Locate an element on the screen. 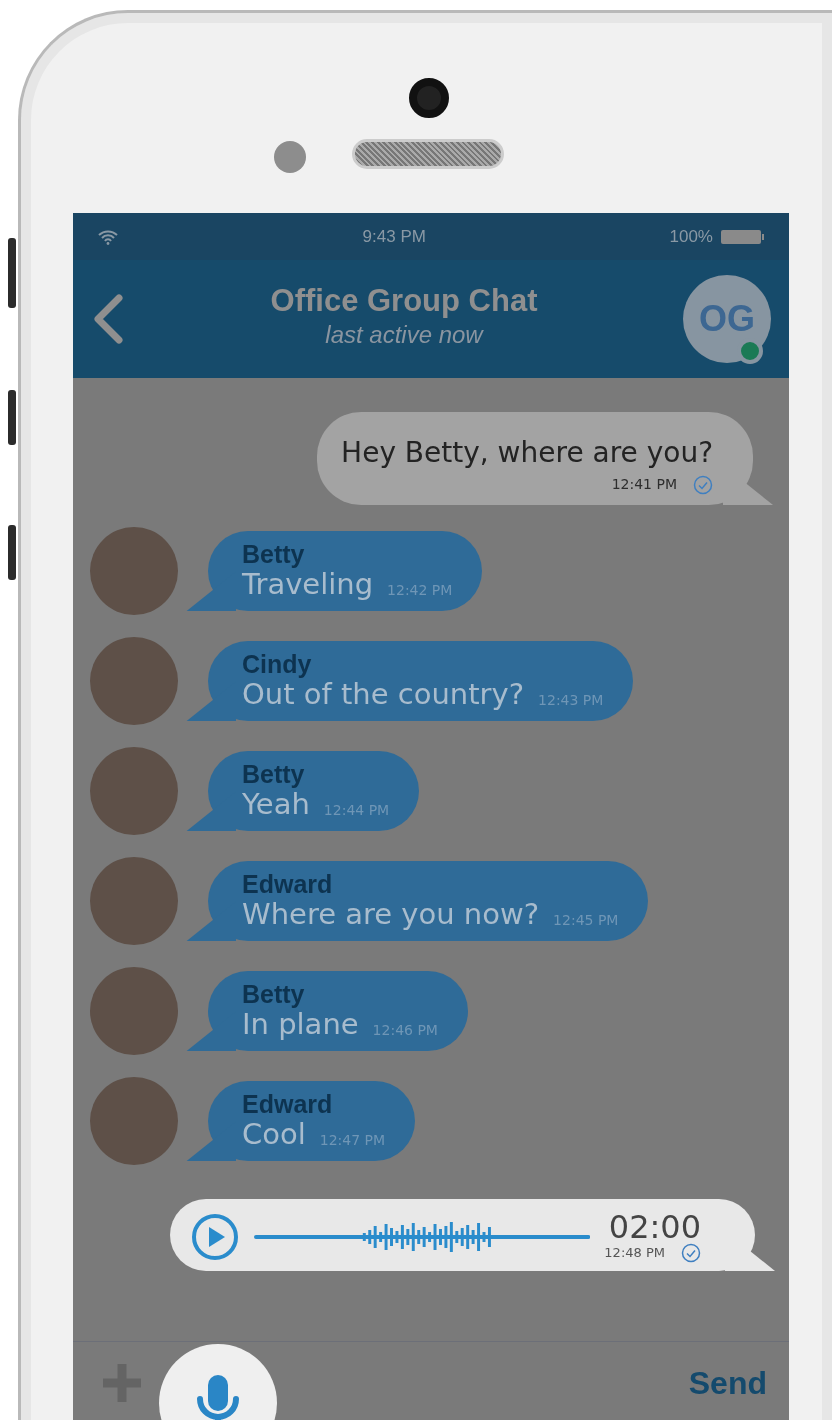 Image resolution: width=832 pixels, height=1420 pixels. chat-title: Office Group Chat is located at coordinates (404, 301).